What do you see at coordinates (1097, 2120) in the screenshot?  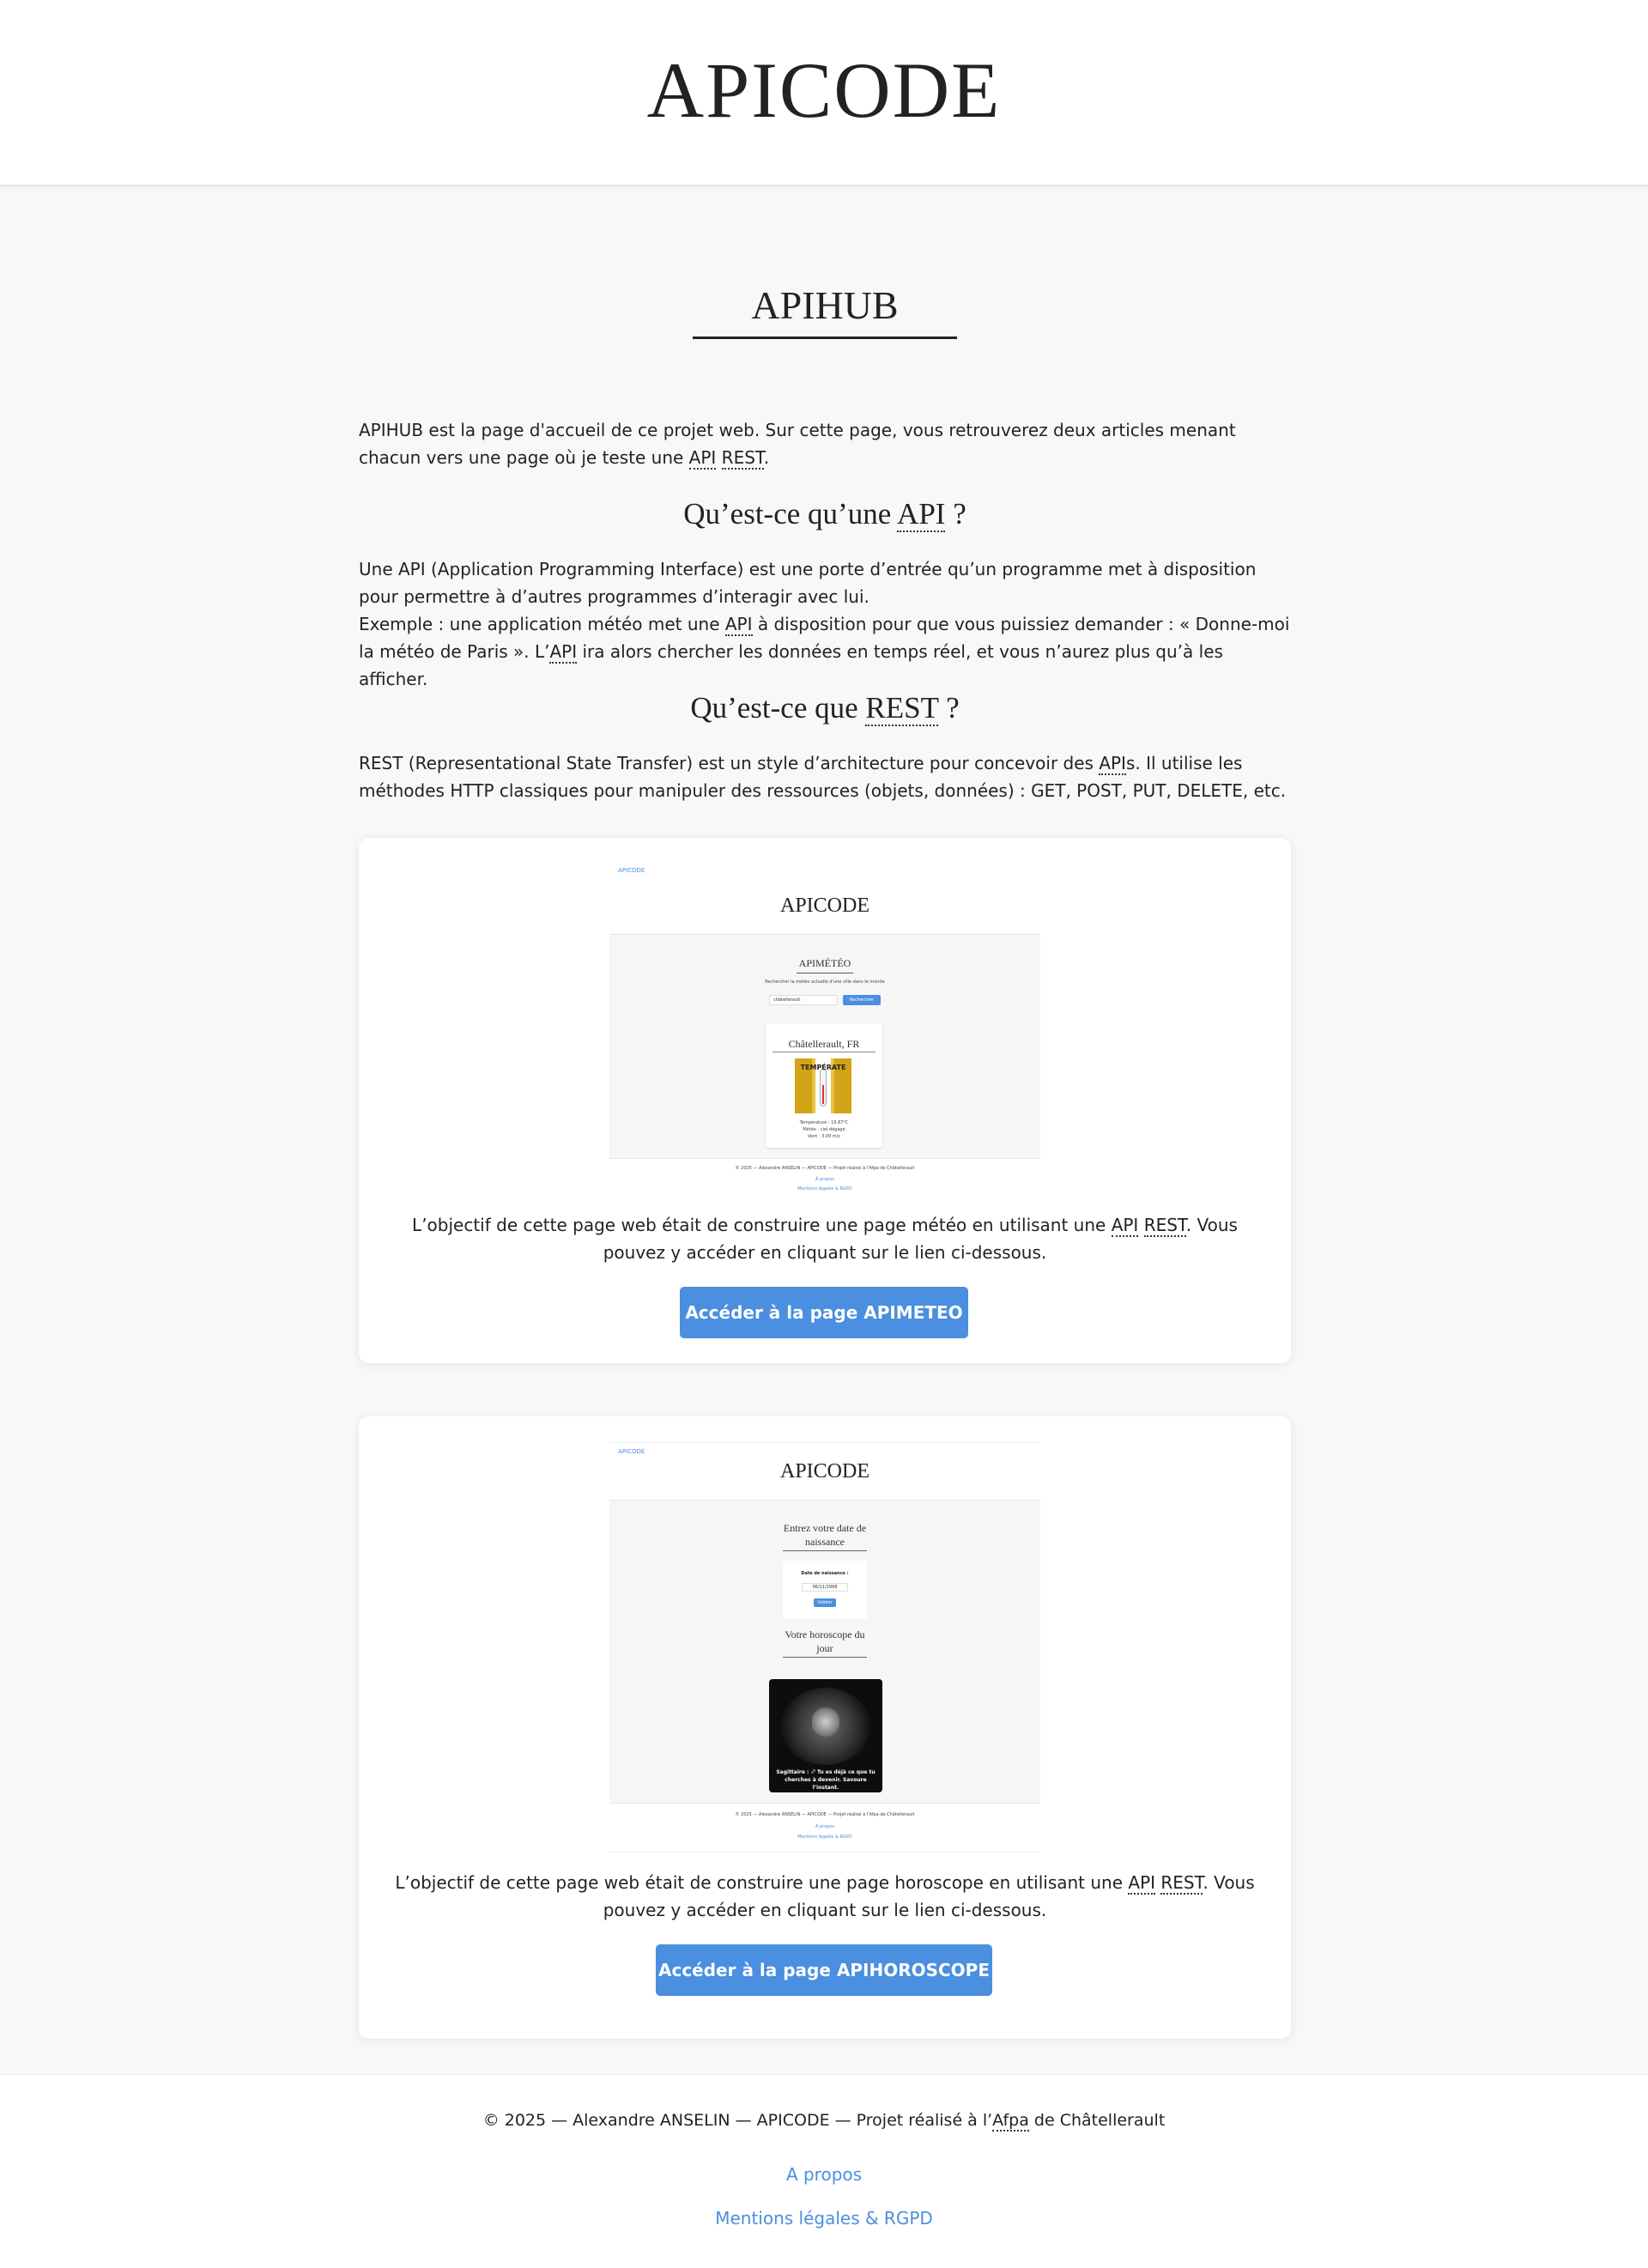 I see `footer-copy-text: de Châtellerault` at bounding box center [1097, 2120].